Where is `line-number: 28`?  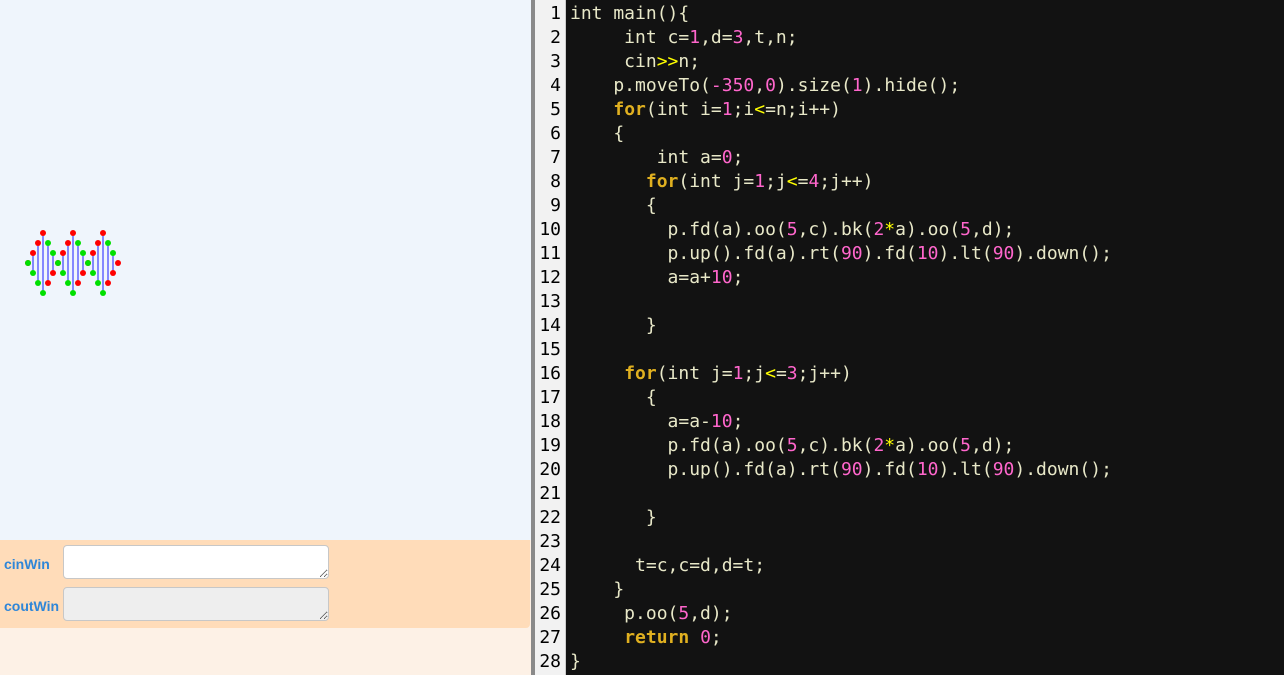 line-number: 28 is located at coordinates (550, 661).